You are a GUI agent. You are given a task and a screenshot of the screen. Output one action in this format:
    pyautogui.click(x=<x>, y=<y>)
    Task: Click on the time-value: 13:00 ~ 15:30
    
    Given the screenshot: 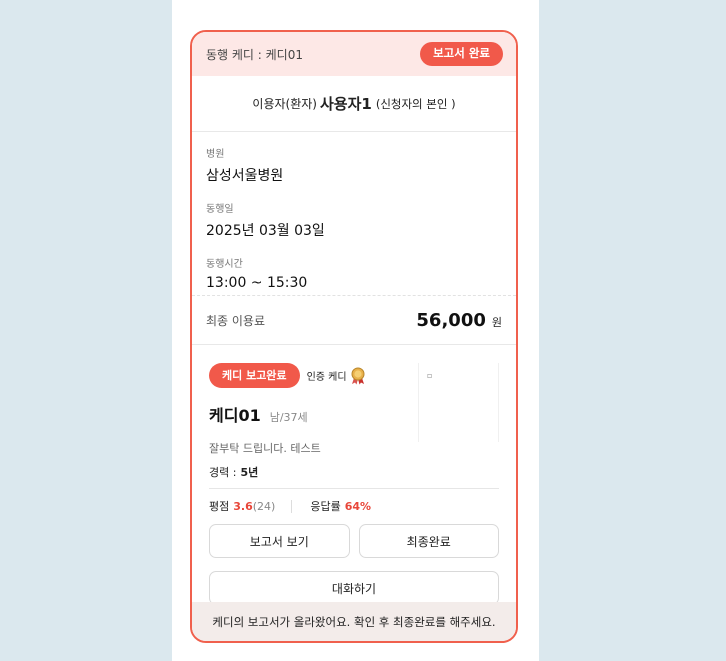 What is the action you would take?
    pyautogui.click(x=257, y=283)
    